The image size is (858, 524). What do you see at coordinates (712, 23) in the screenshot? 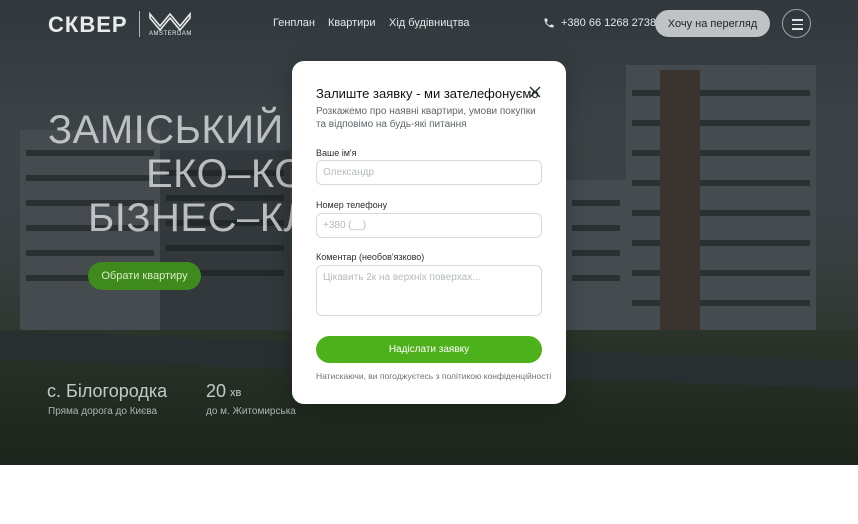
I see `request-viewing-button: Хочу на перегляд` at bounding box center [712, 23].